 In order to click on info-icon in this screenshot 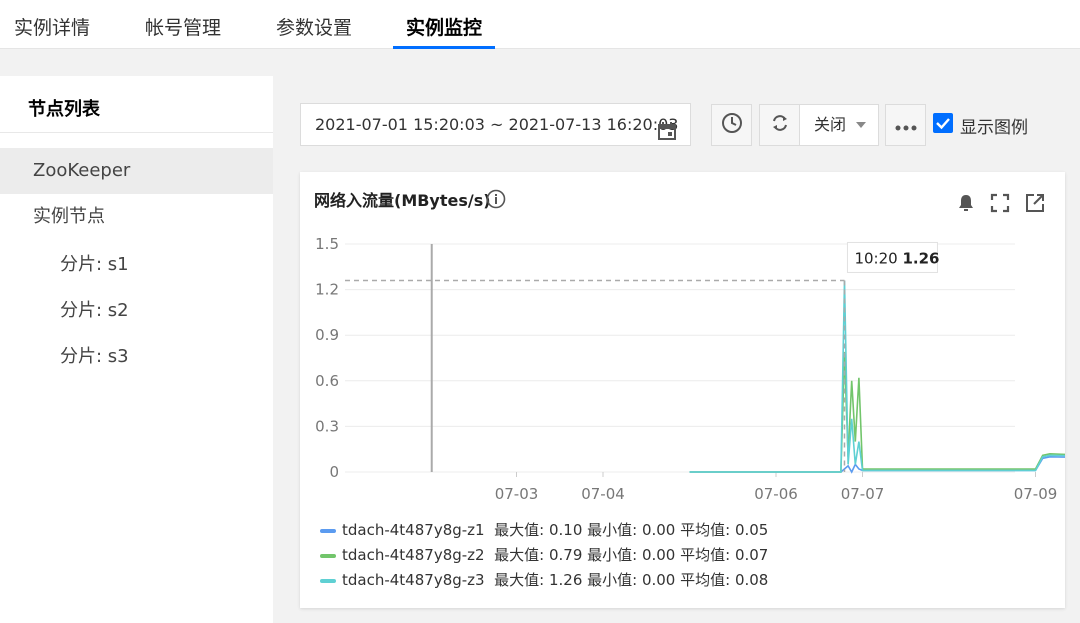, I will do `click(496, 201)`.